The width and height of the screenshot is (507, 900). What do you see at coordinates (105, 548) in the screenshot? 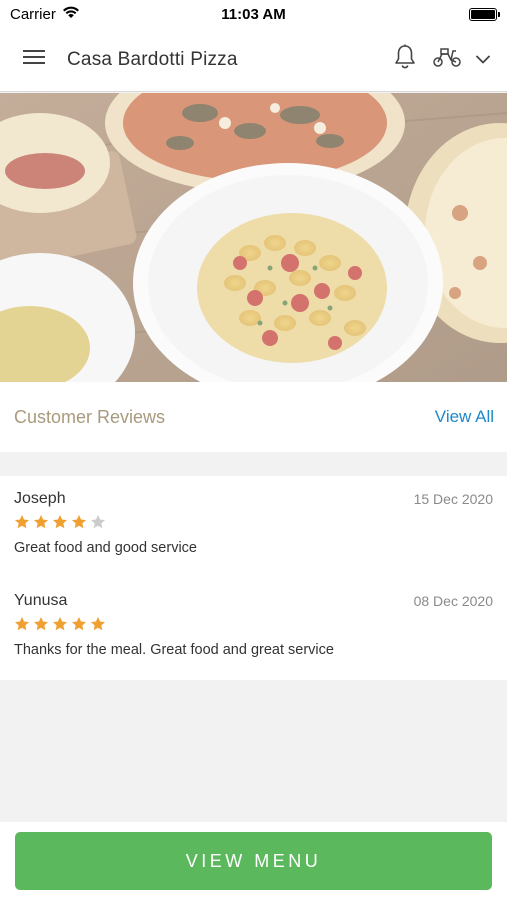
I see `review-text: Great food and good service` at bounding box center [105, 548].